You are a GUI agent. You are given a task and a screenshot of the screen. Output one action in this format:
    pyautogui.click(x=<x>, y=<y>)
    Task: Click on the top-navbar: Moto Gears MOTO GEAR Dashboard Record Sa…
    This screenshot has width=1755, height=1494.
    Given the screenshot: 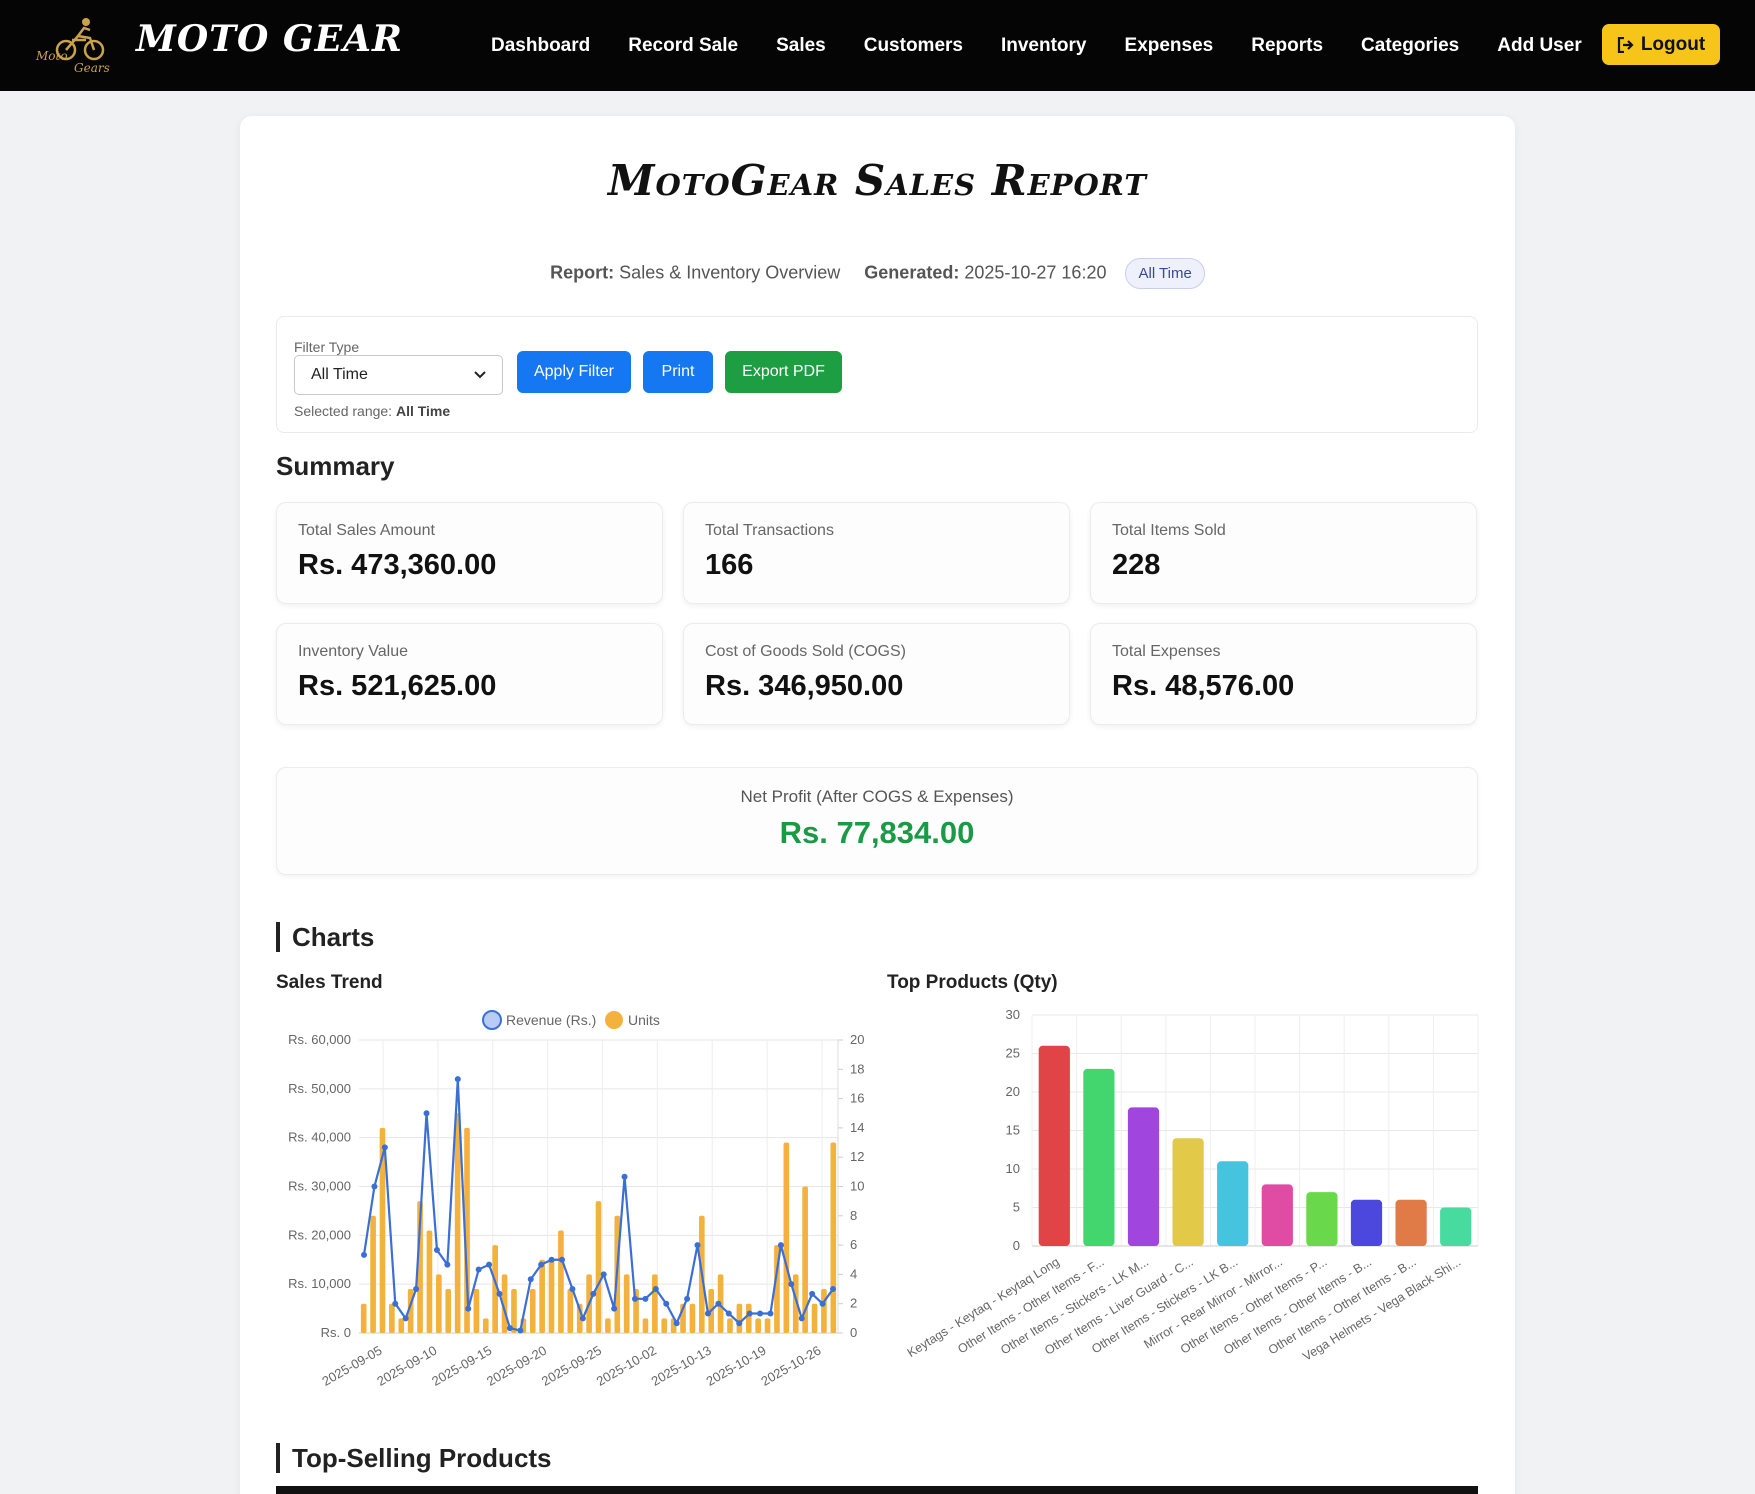 What is the action you would take?
    pyautogui.click(x=877, y=45)
    